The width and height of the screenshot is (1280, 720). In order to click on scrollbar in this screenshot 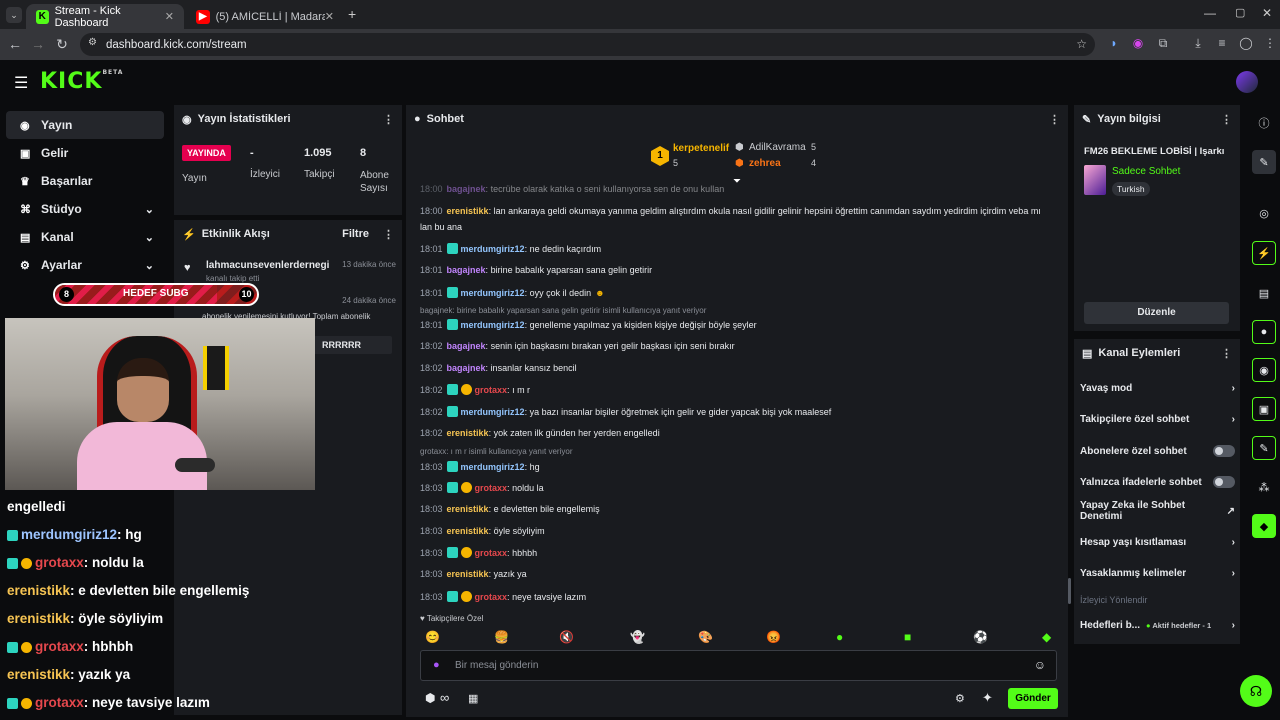, I will do `click(1069, 591)`.